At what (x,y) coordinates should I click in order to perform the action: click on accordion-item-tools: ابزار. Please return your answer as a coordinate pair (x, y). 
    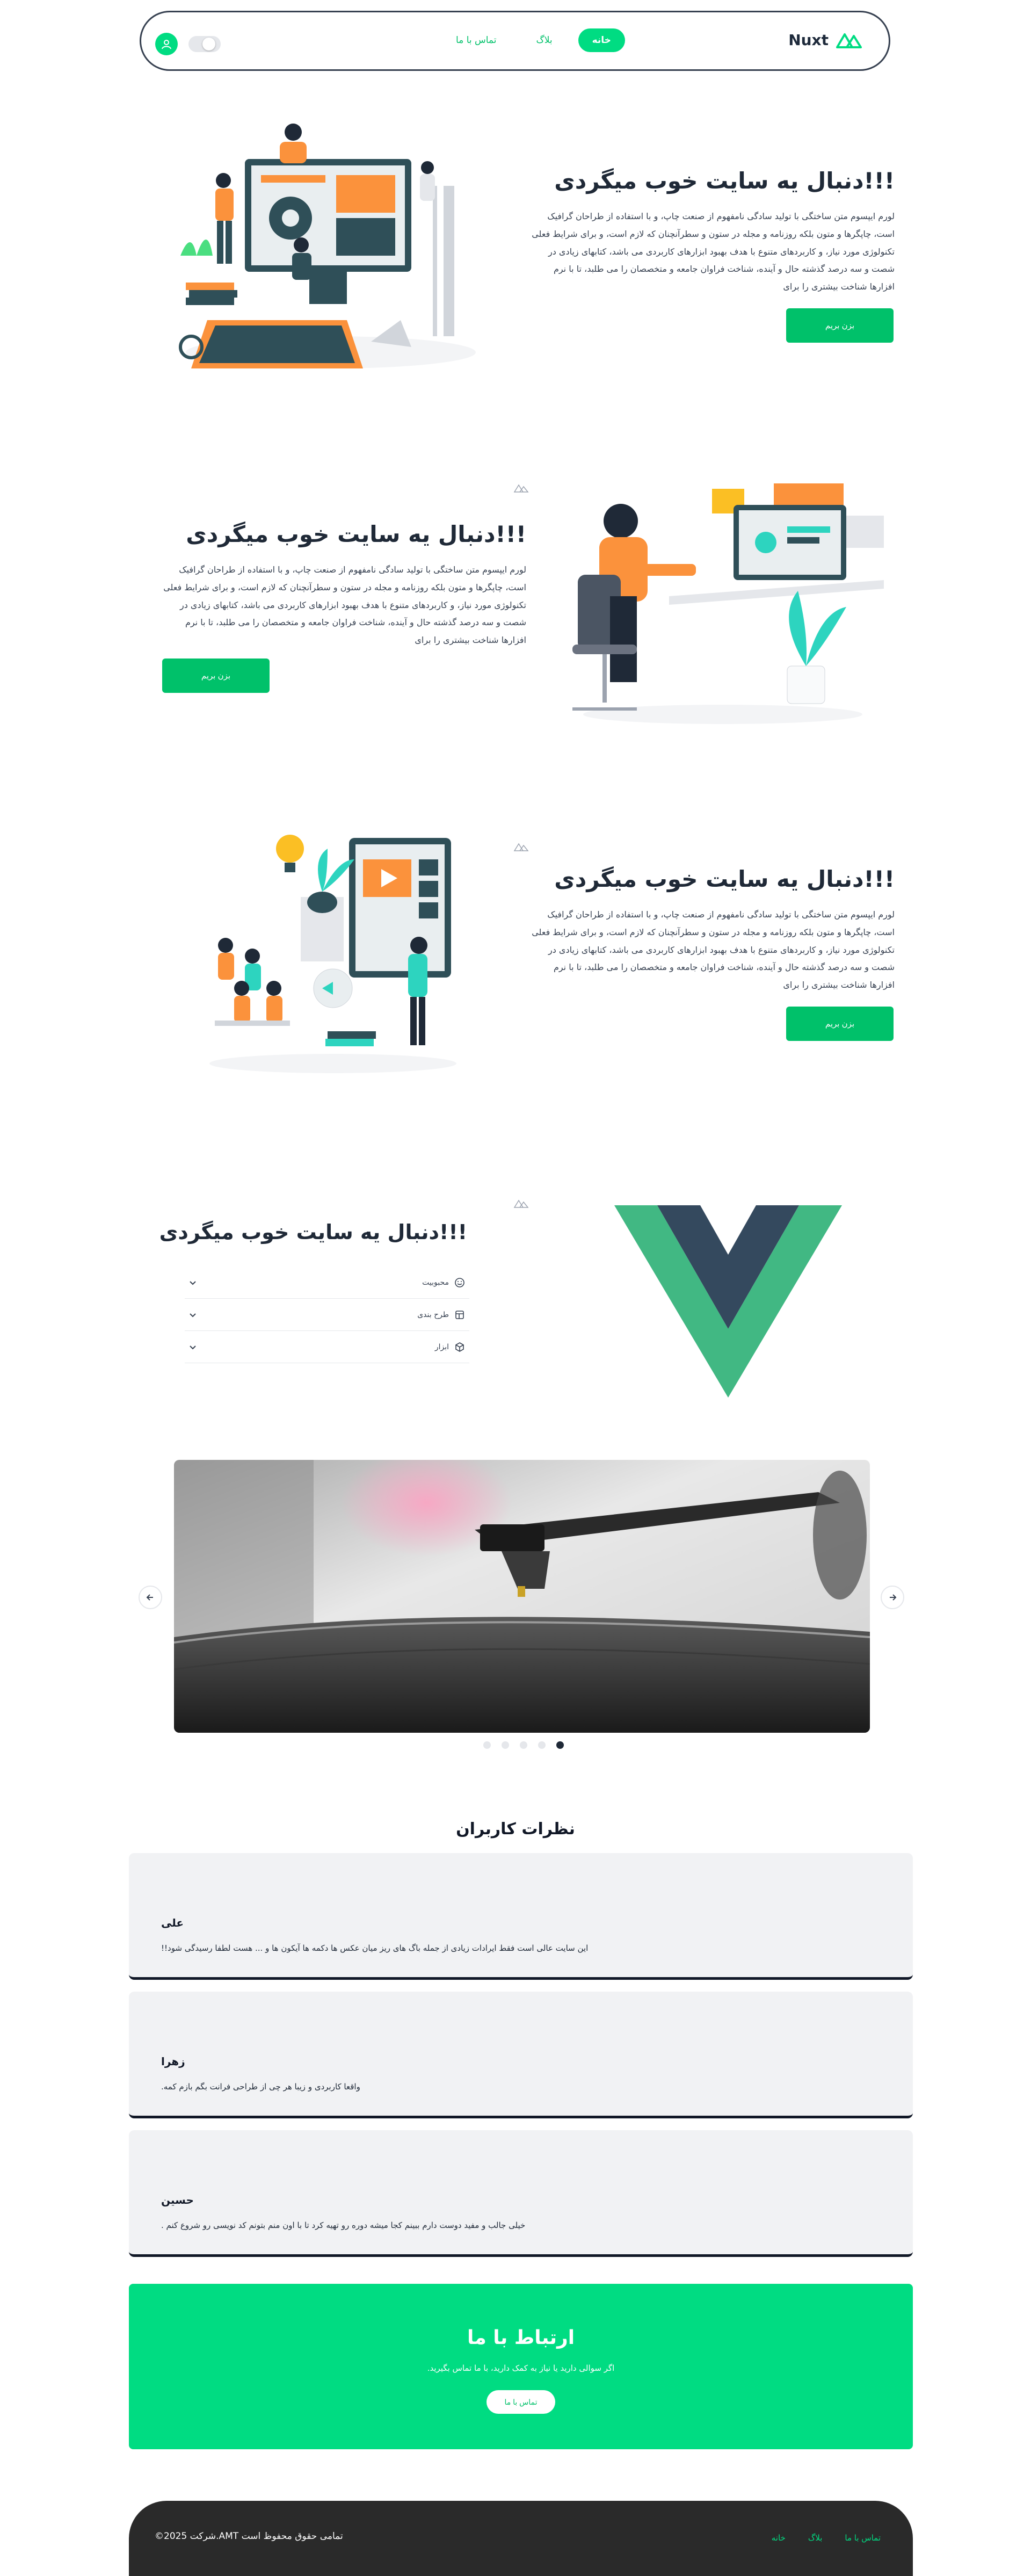
    Looking at the image, I should click on (327, 1347).